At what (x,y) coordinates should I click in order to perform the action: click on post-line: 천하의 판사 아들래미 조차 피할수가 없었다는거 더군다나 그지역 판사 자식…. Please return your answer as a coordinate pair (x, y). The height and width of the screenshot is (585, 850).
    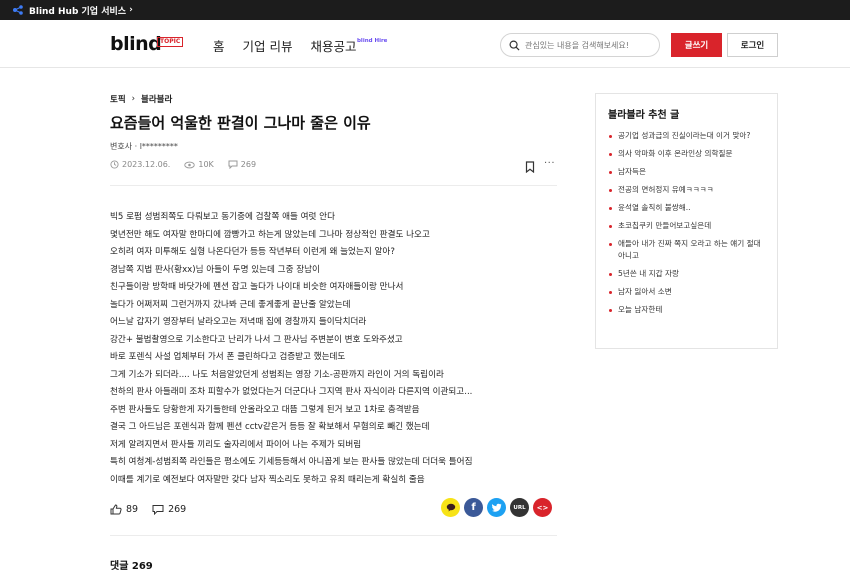
    Looking at the image, I should click on (291, 392).